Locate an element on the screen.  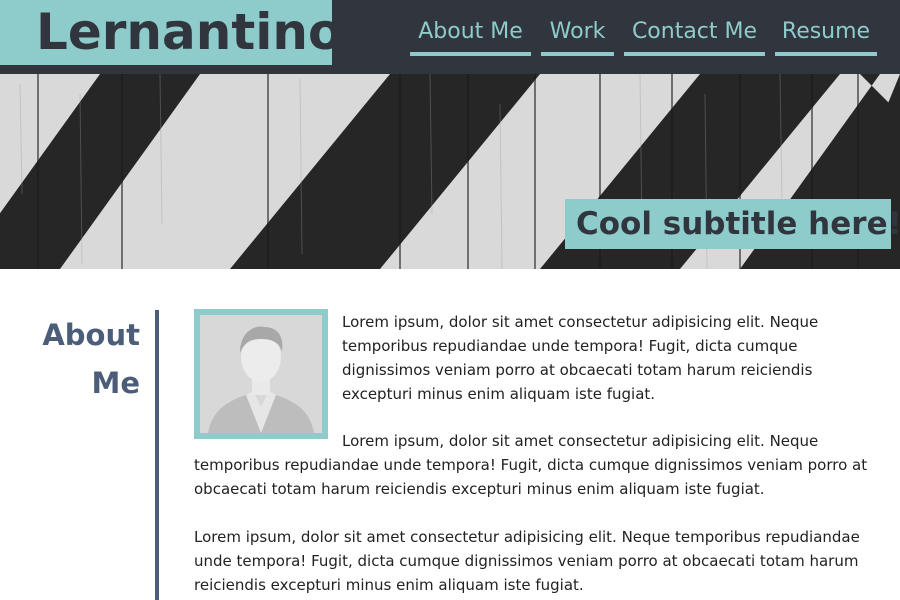
nav-about-me: About Me is located at coordinates (470, 34).